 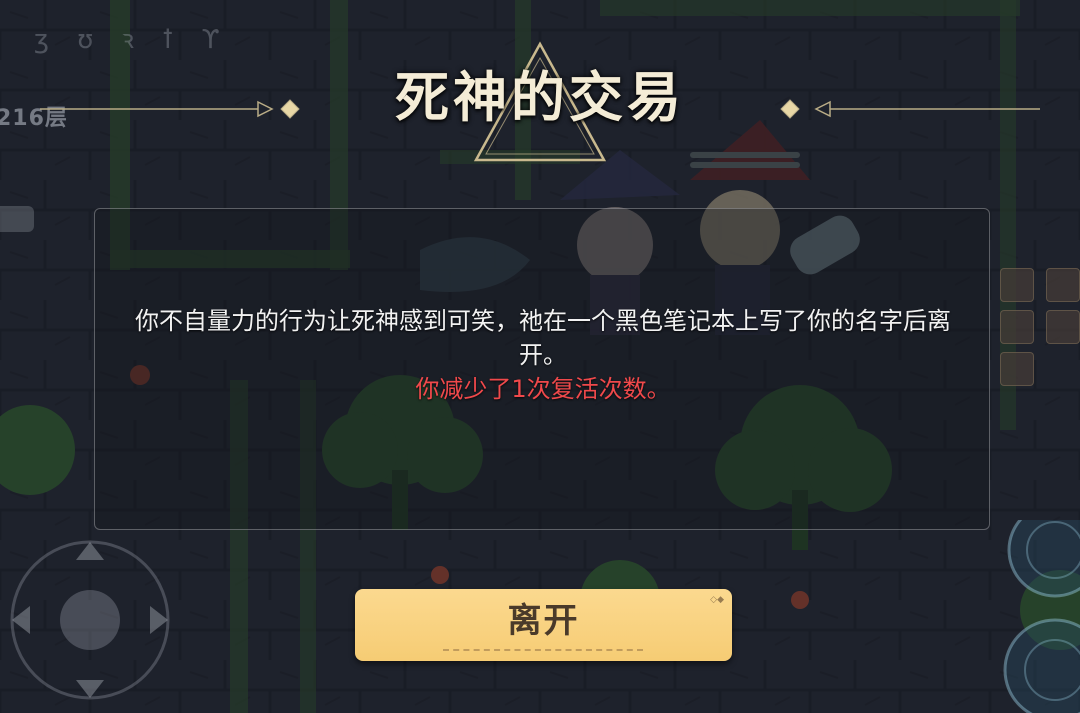 I want to click on leave-button: 离开 ◇◆, so click(x=543, y=625).